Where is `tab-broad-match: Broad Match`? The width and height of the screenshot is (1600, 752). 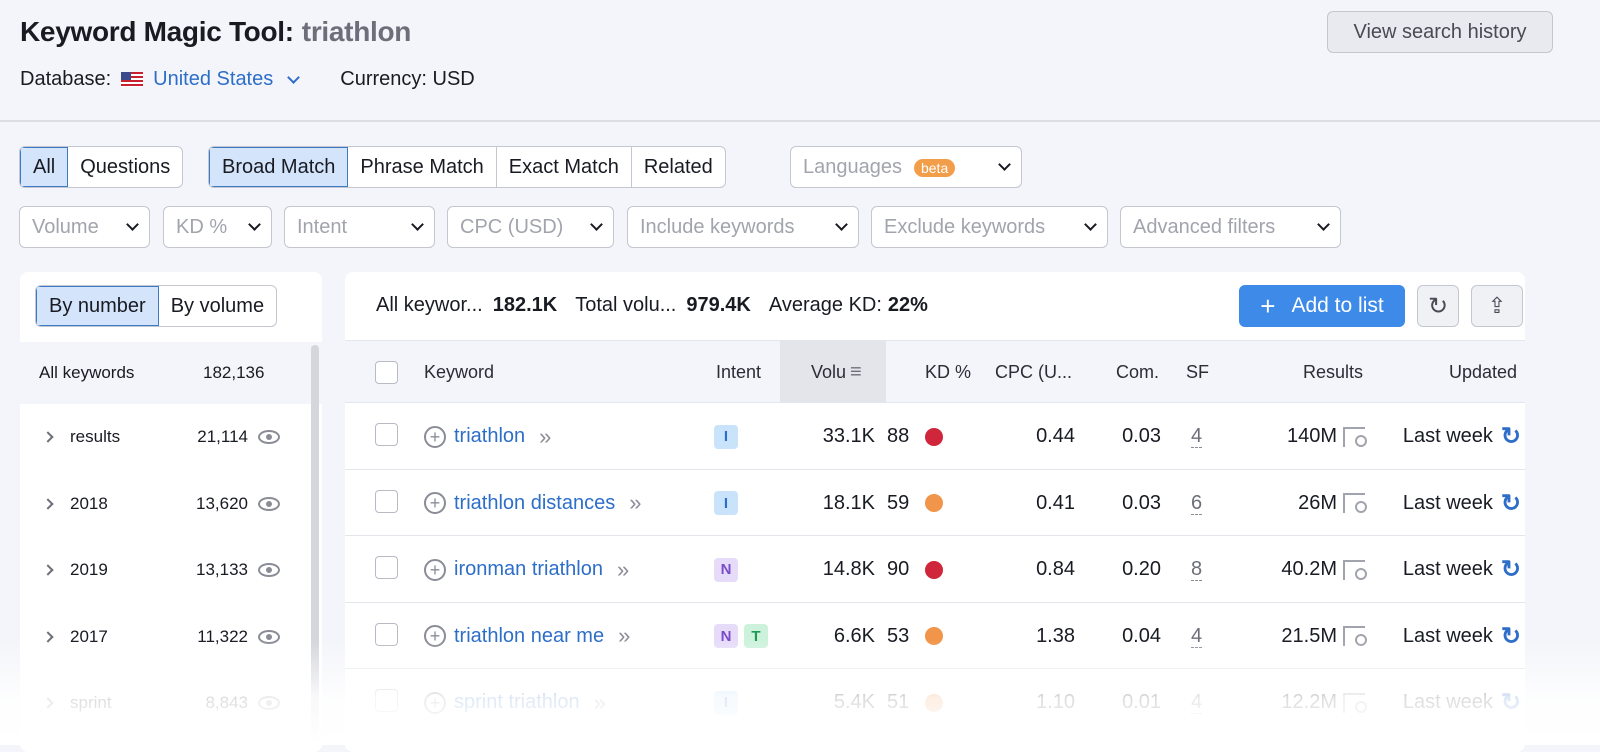
tab-broad-match: Broad Match is located at coordinates (279, 167).